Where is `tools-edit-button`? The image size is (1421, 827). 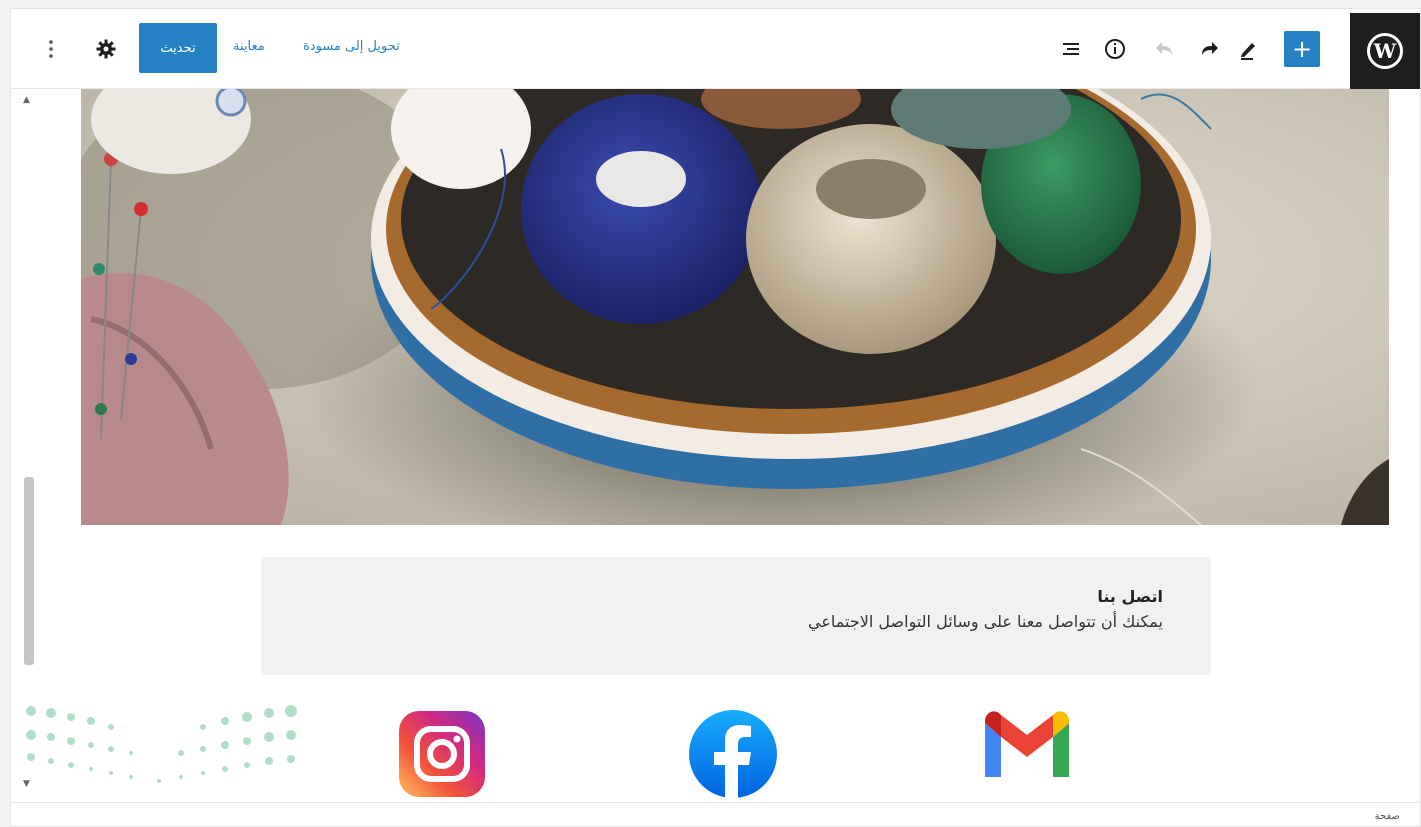
tools-edit-button is located at coordinates (1249, 49).